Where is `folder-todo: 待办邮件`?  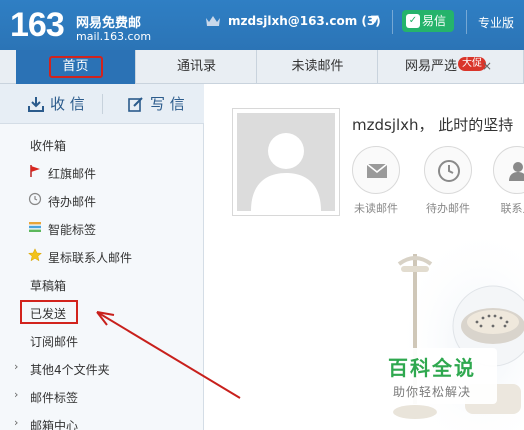 folder-todo: 待办邮件 is located at coordinates (102, 200).